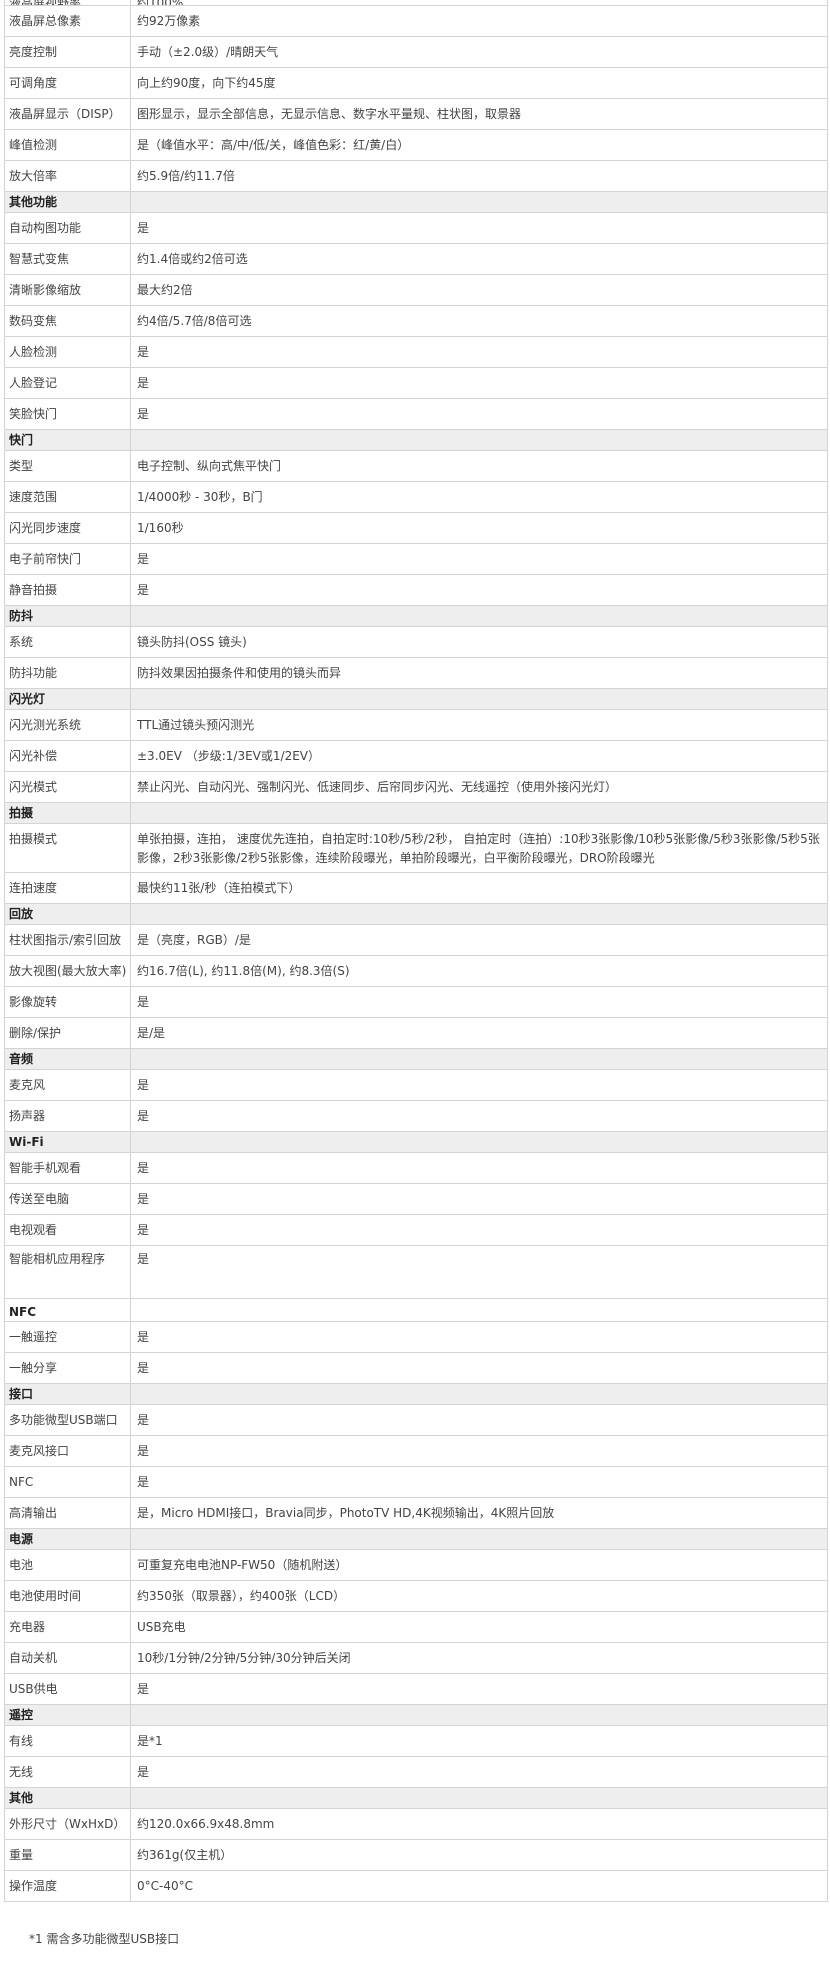 The height and width of the screenshot is (1978, 830). I want to click on spec-row: 麦克风接口是, so click(416, 1451).